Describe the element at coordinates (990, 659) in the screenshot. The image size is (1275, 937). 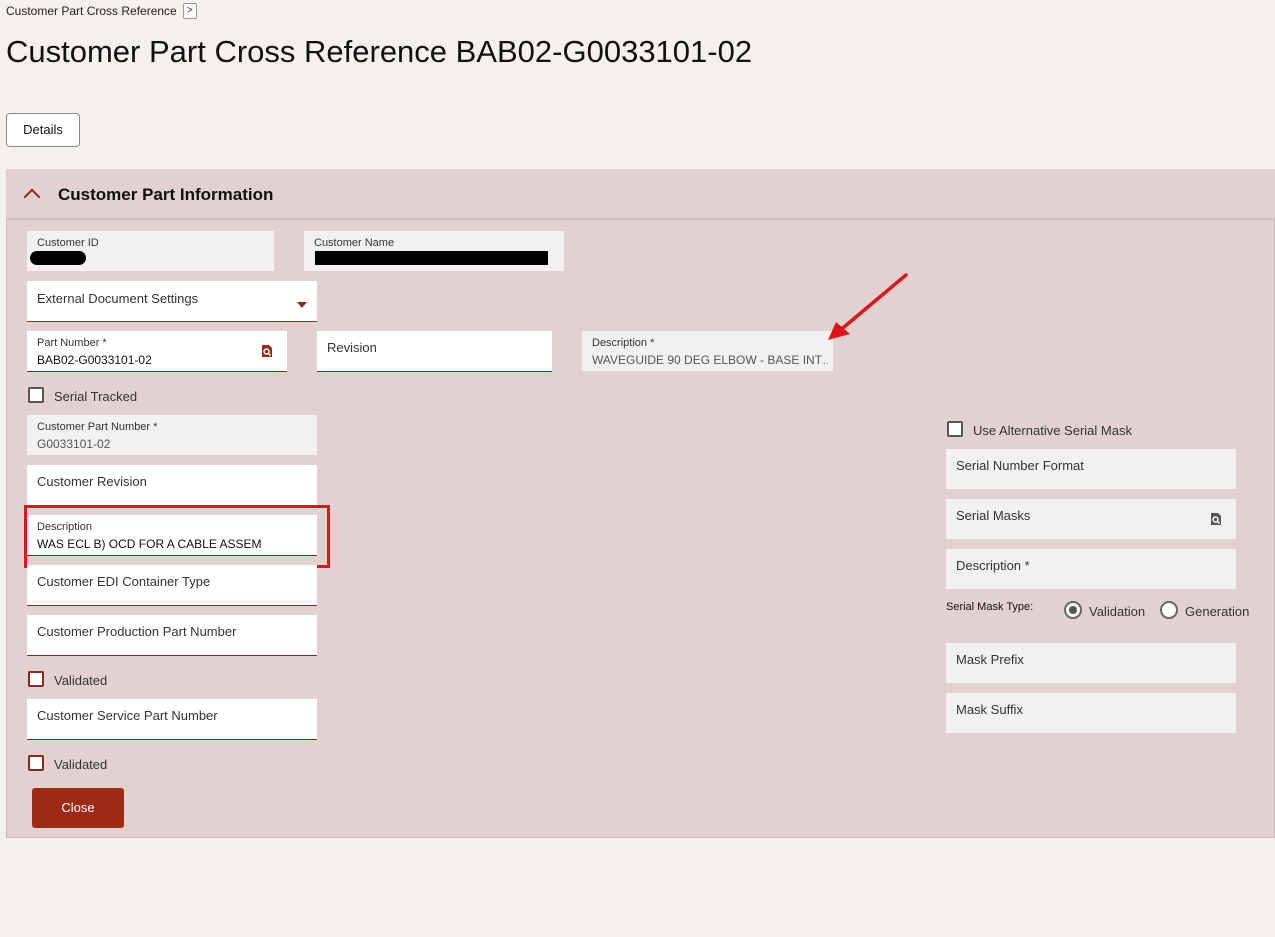
I see `mask-prefix-label: Mask Prefix` at that location.